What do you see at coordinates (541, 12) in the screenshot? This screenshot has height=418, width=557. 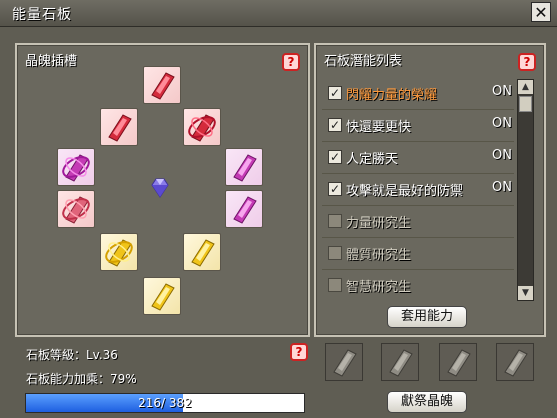 I see `close-button: ✕` at bounding box center [541, 12].